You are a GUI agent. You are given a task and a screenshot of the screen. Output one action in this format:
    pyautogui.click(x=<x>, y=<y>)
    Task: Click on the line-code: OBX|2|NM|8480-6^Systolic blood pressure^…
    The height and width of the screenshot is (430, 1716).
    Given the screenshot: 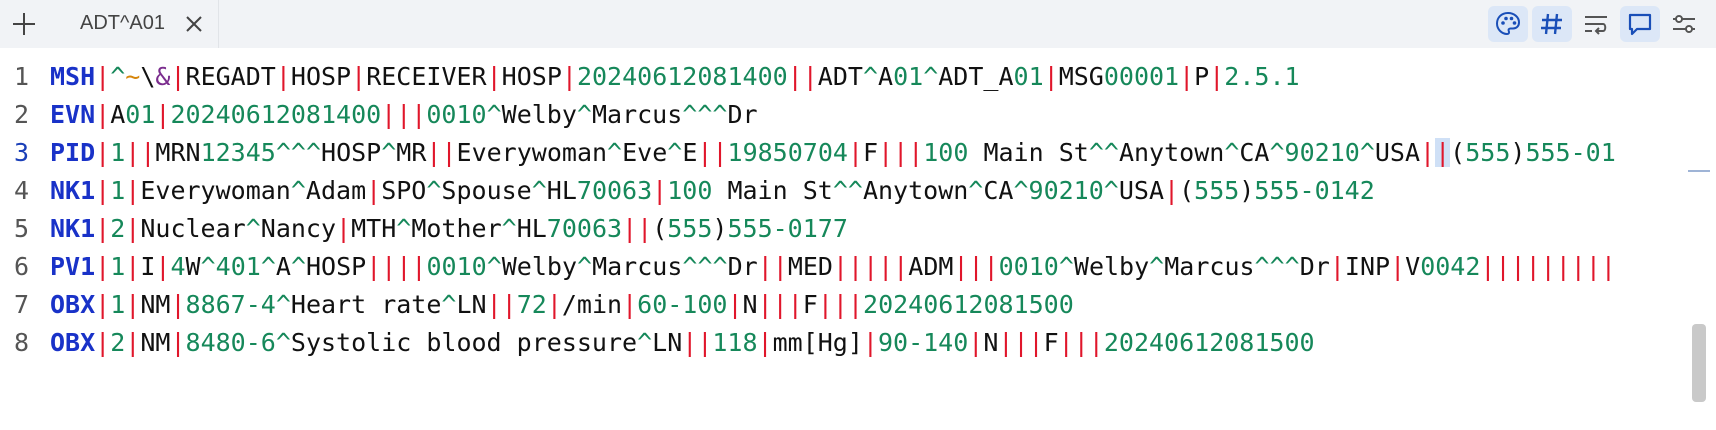 What is the action you would take?
    pyautogui.click(x=682, y=342)
    